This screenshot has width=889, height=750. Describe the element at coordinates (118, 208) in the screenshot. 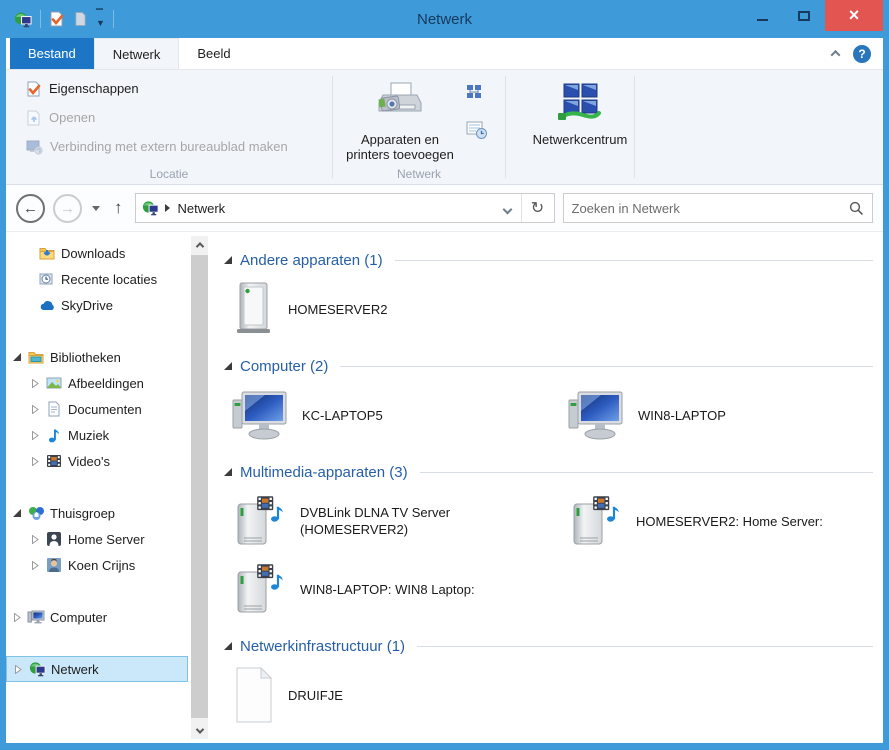

I see `up-button: ↑` at that location.